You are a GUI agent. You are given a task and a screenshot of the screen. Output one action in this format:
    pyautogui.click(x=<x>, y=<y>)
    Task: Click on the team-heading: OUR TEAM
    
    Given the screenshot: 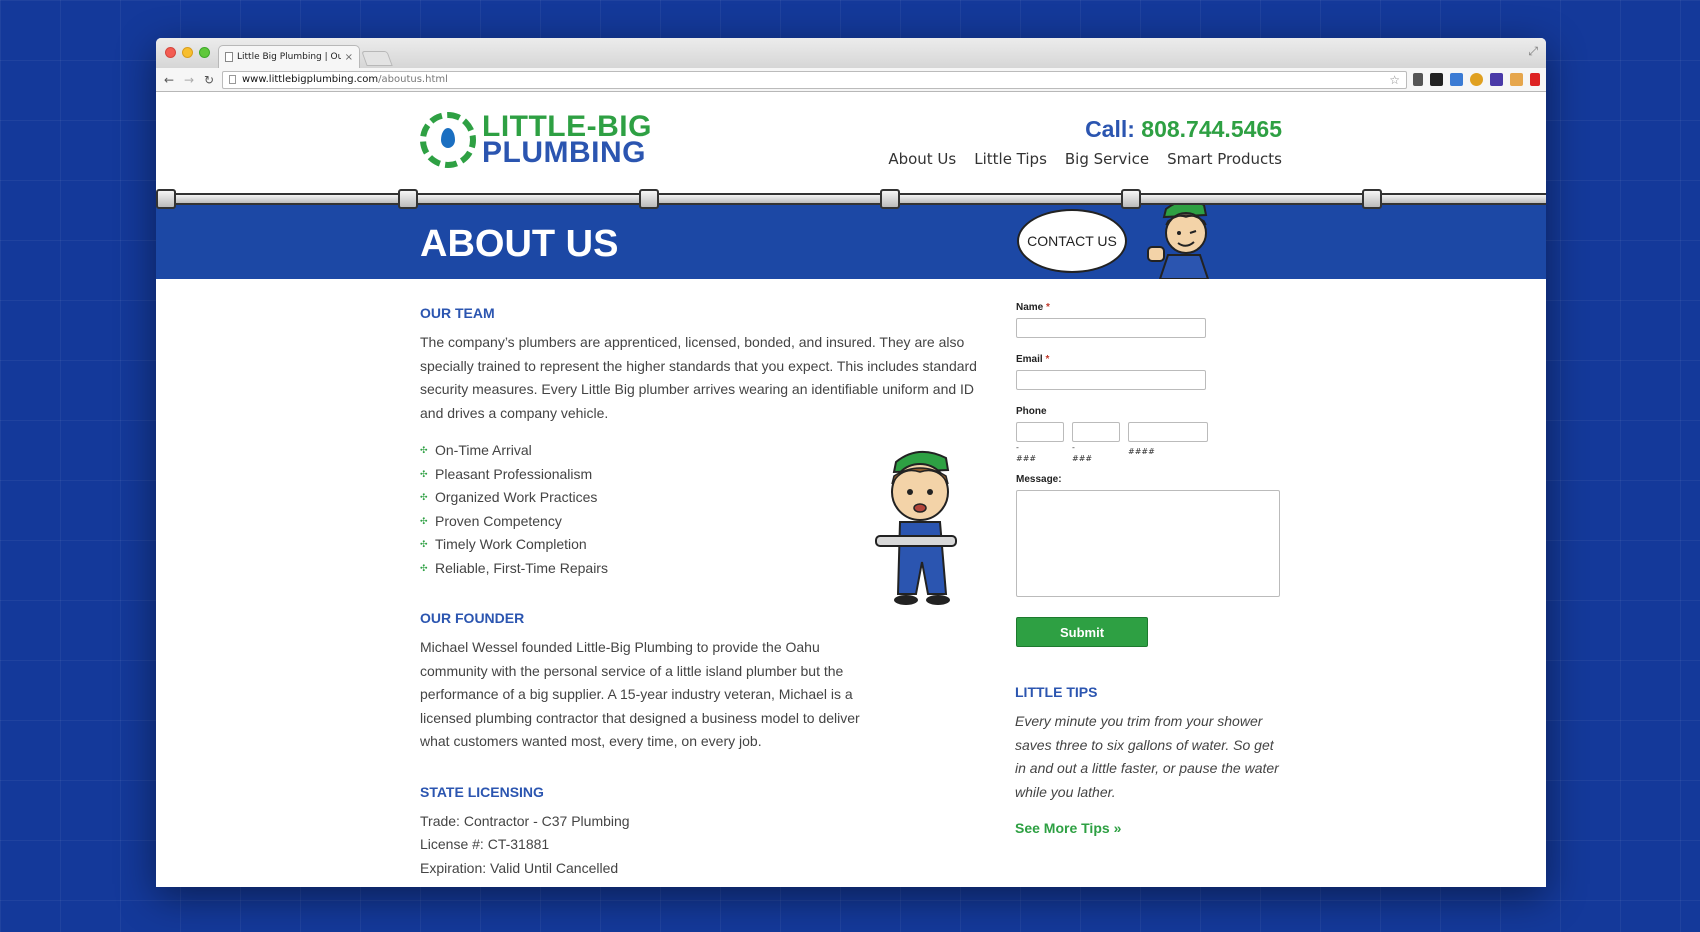 What is the action you would take?
    pyautogui.click(x=457, y=313)
    